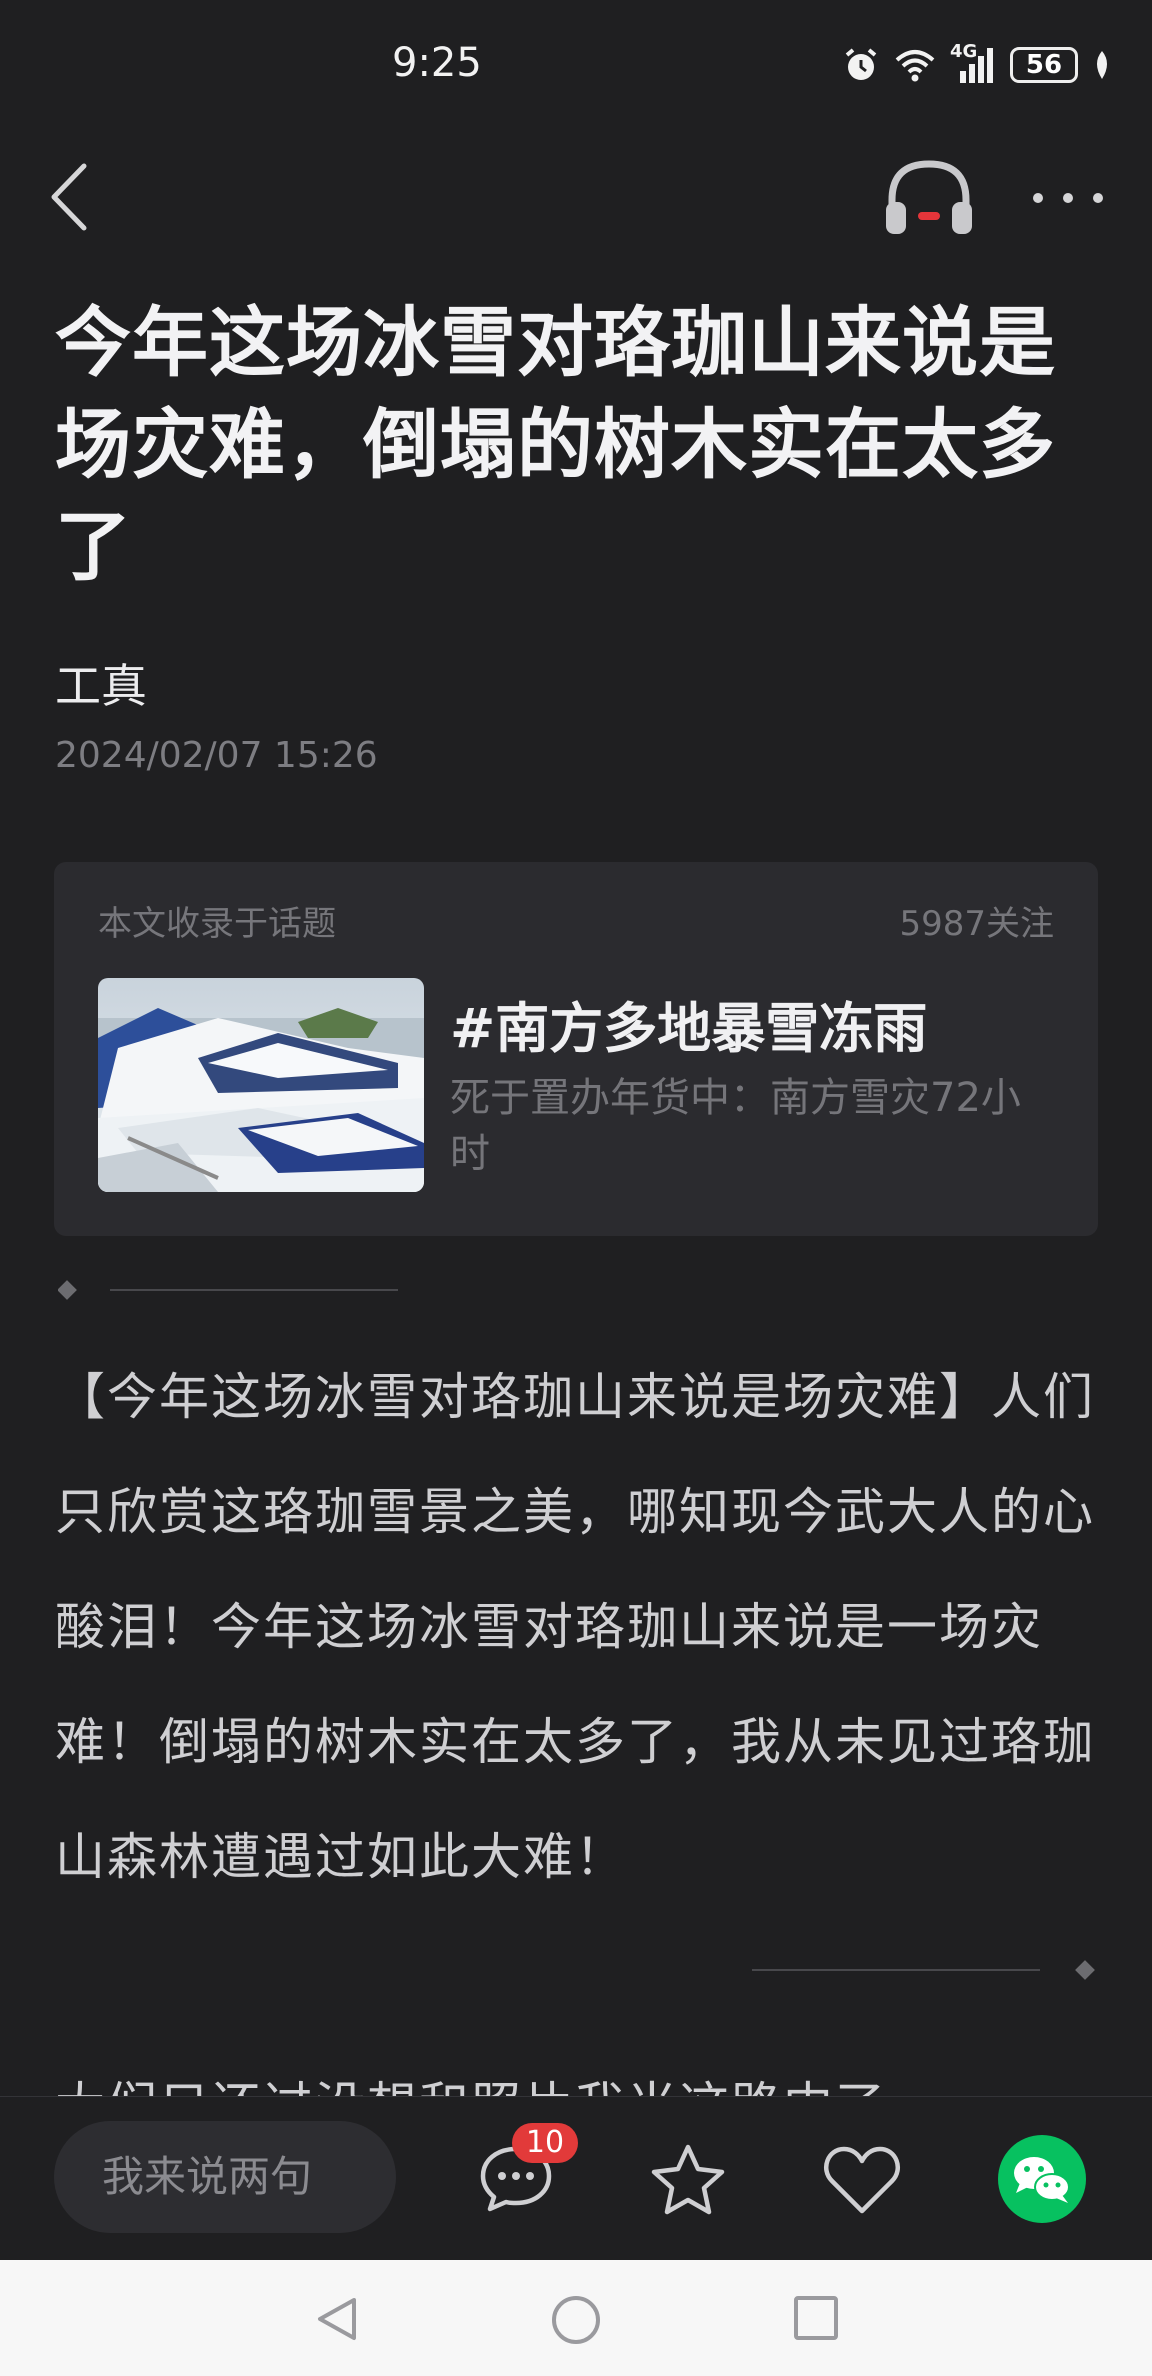 The image size is (1152, 2376). What do you see at coordinates (915, 66) in the screenshot?
I see `wifi-icon` at bounding box center [915, 66].